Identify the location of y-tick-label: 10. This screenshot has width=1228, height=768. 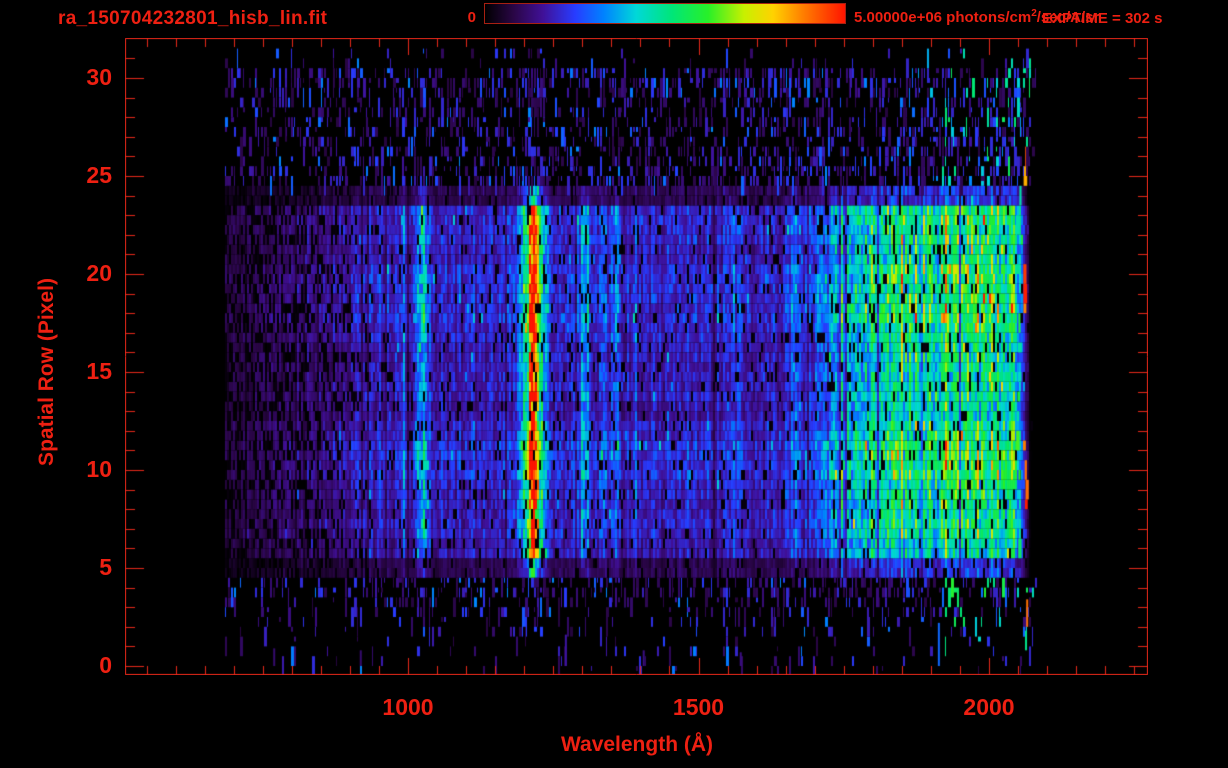
(99, 469).